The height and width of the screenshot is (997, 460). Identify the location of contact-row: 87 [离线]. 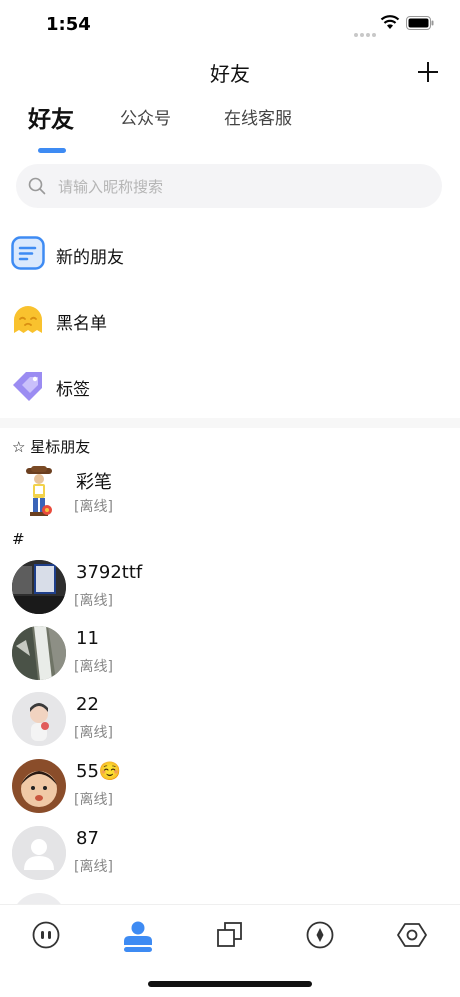
(230, 858).